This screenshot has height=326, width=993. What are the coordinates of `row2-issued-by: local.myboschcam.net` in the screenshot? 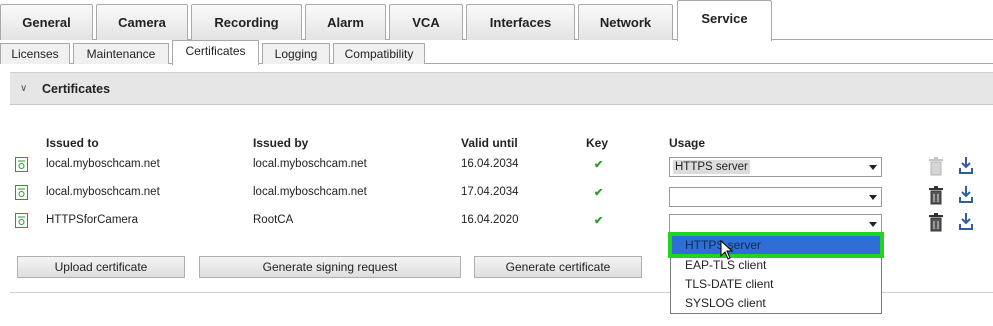 It's located at (310, 192).